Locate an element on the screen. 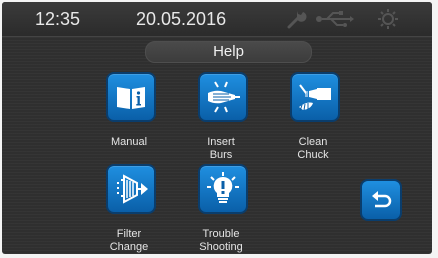 The height and width of the screenshot is (258, 438). filter-change-label: Filter Change is located at coordinates (129, 240).